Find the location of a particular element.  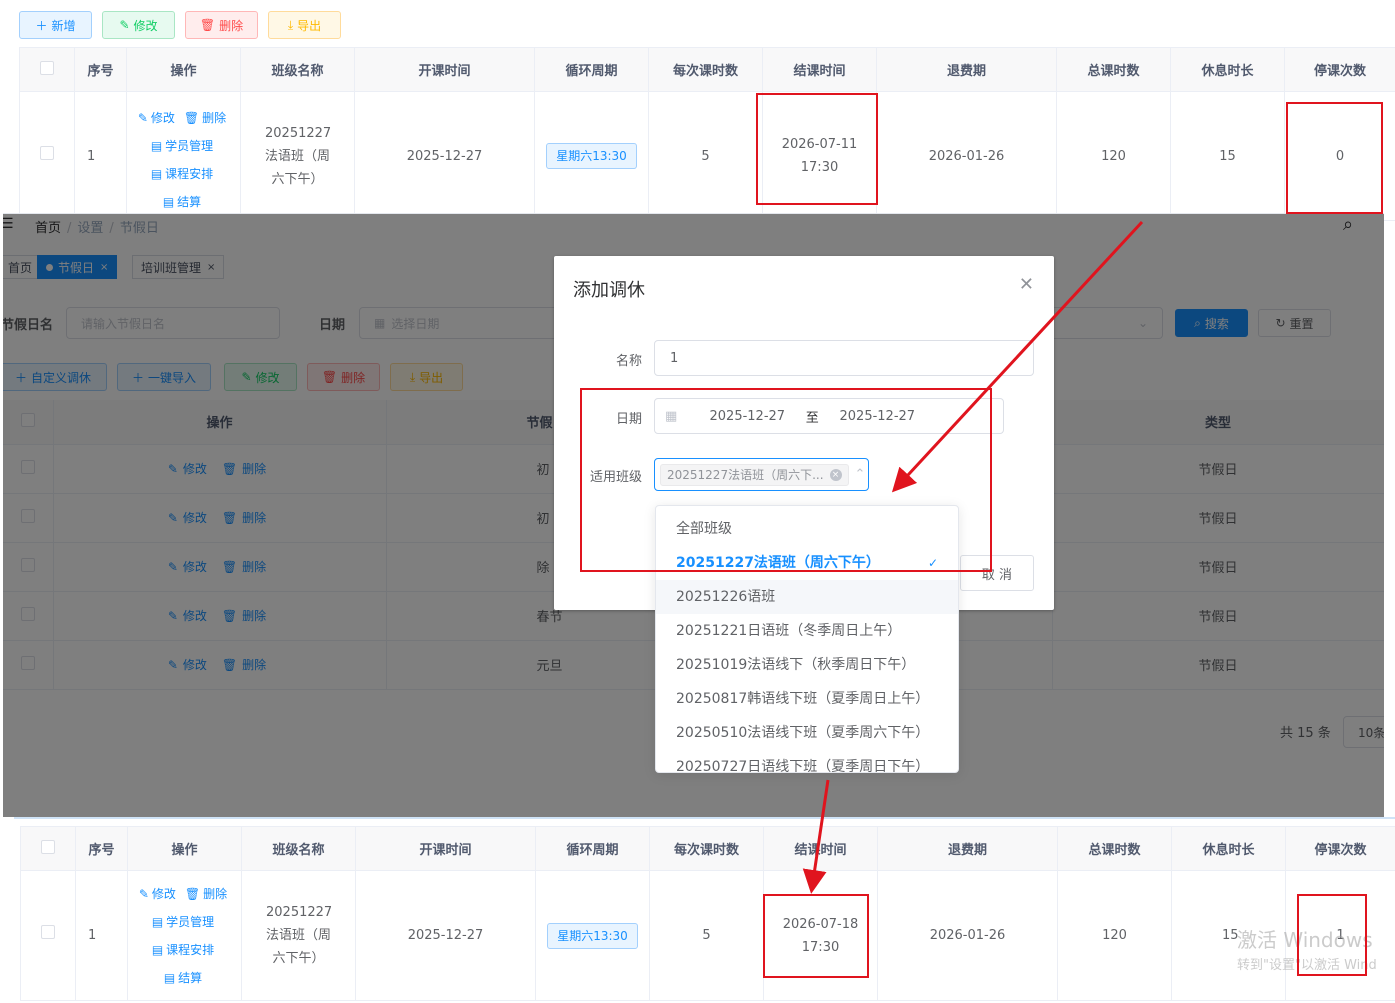

close-icon: ✕ is located at coordinates (1026, 284).